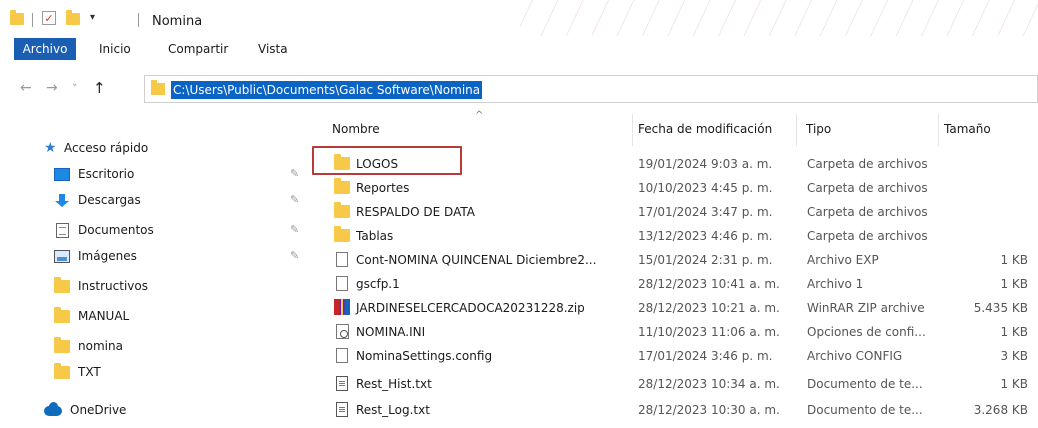 The height and width of the screenshot is (428, 1038). I want to click on properties-check-icon: ✓, so click(49, 18).